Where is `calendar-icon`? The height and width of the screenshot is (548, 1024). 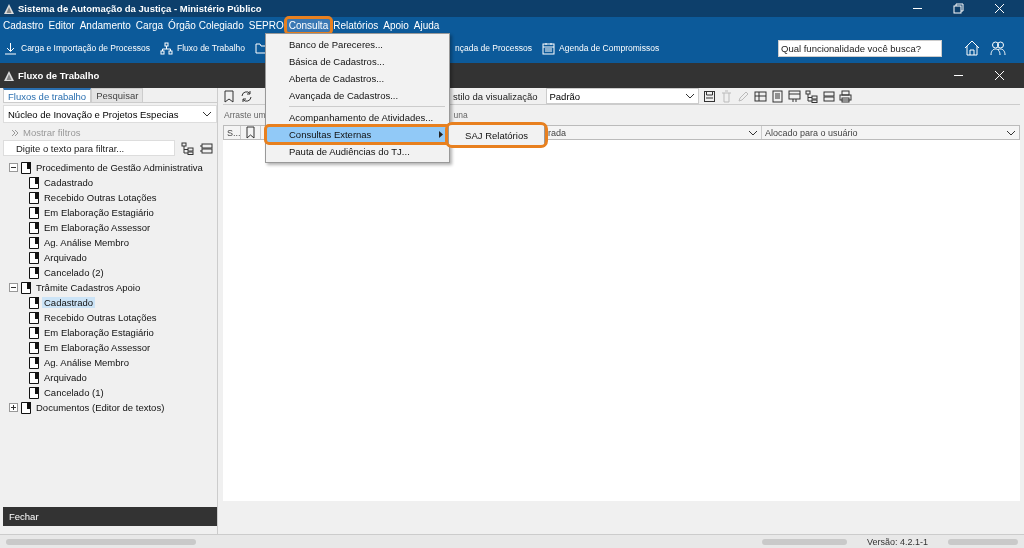 calendar-icon is located at coordinates (549, 48).